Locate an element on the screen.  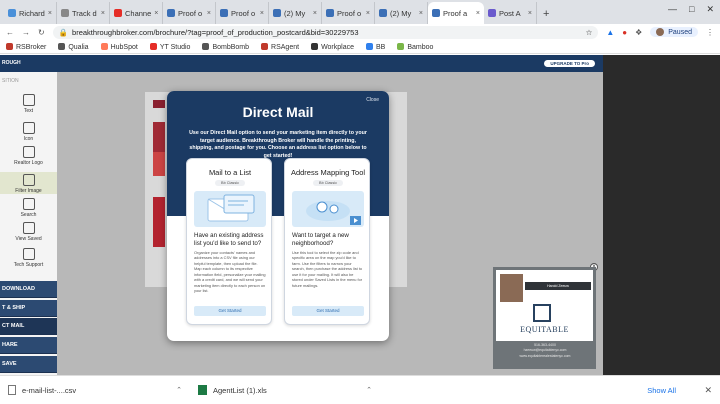
minimize-icon: — is located at coordinates (672, 9).